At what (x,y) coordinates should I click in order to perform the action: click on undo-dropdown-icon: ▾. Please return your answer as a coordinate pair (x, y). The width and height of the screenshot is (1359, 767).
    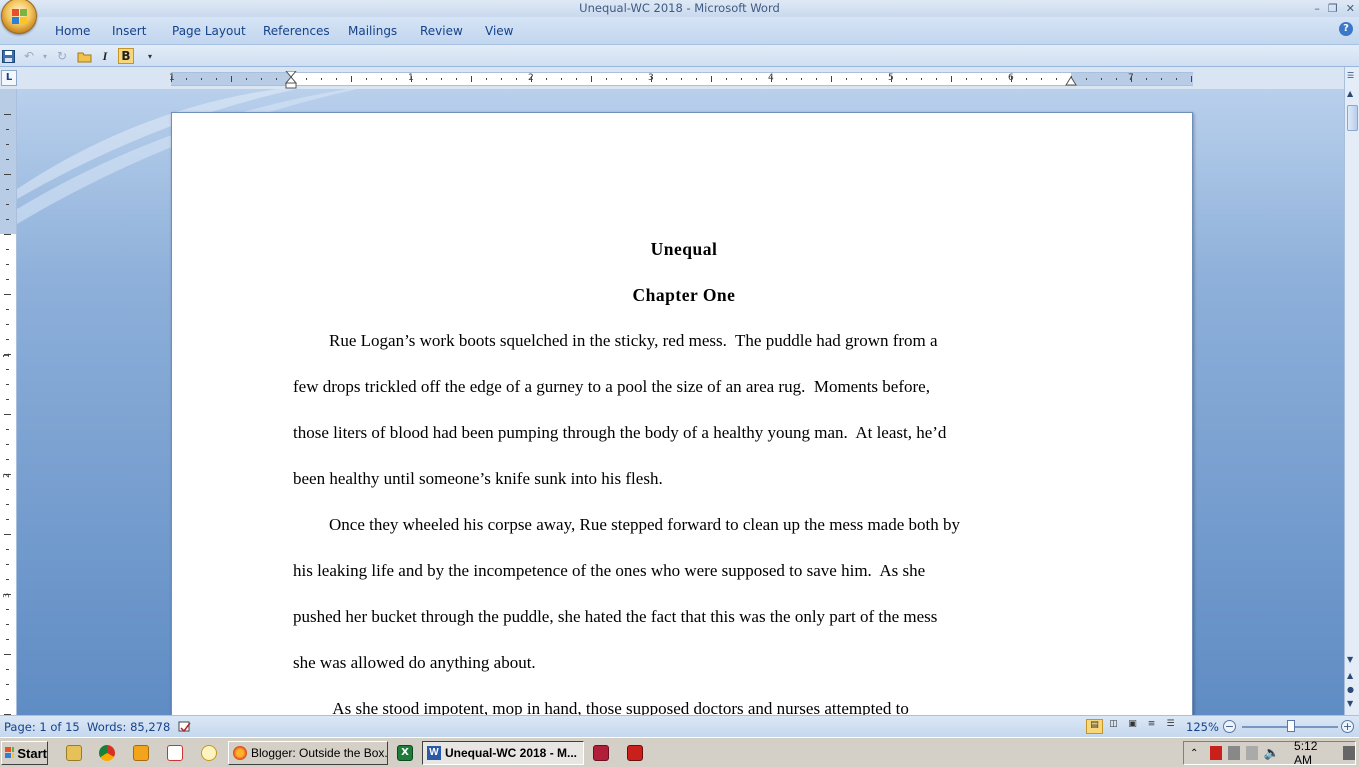
    Looking at the image, I should click on (45, 56).